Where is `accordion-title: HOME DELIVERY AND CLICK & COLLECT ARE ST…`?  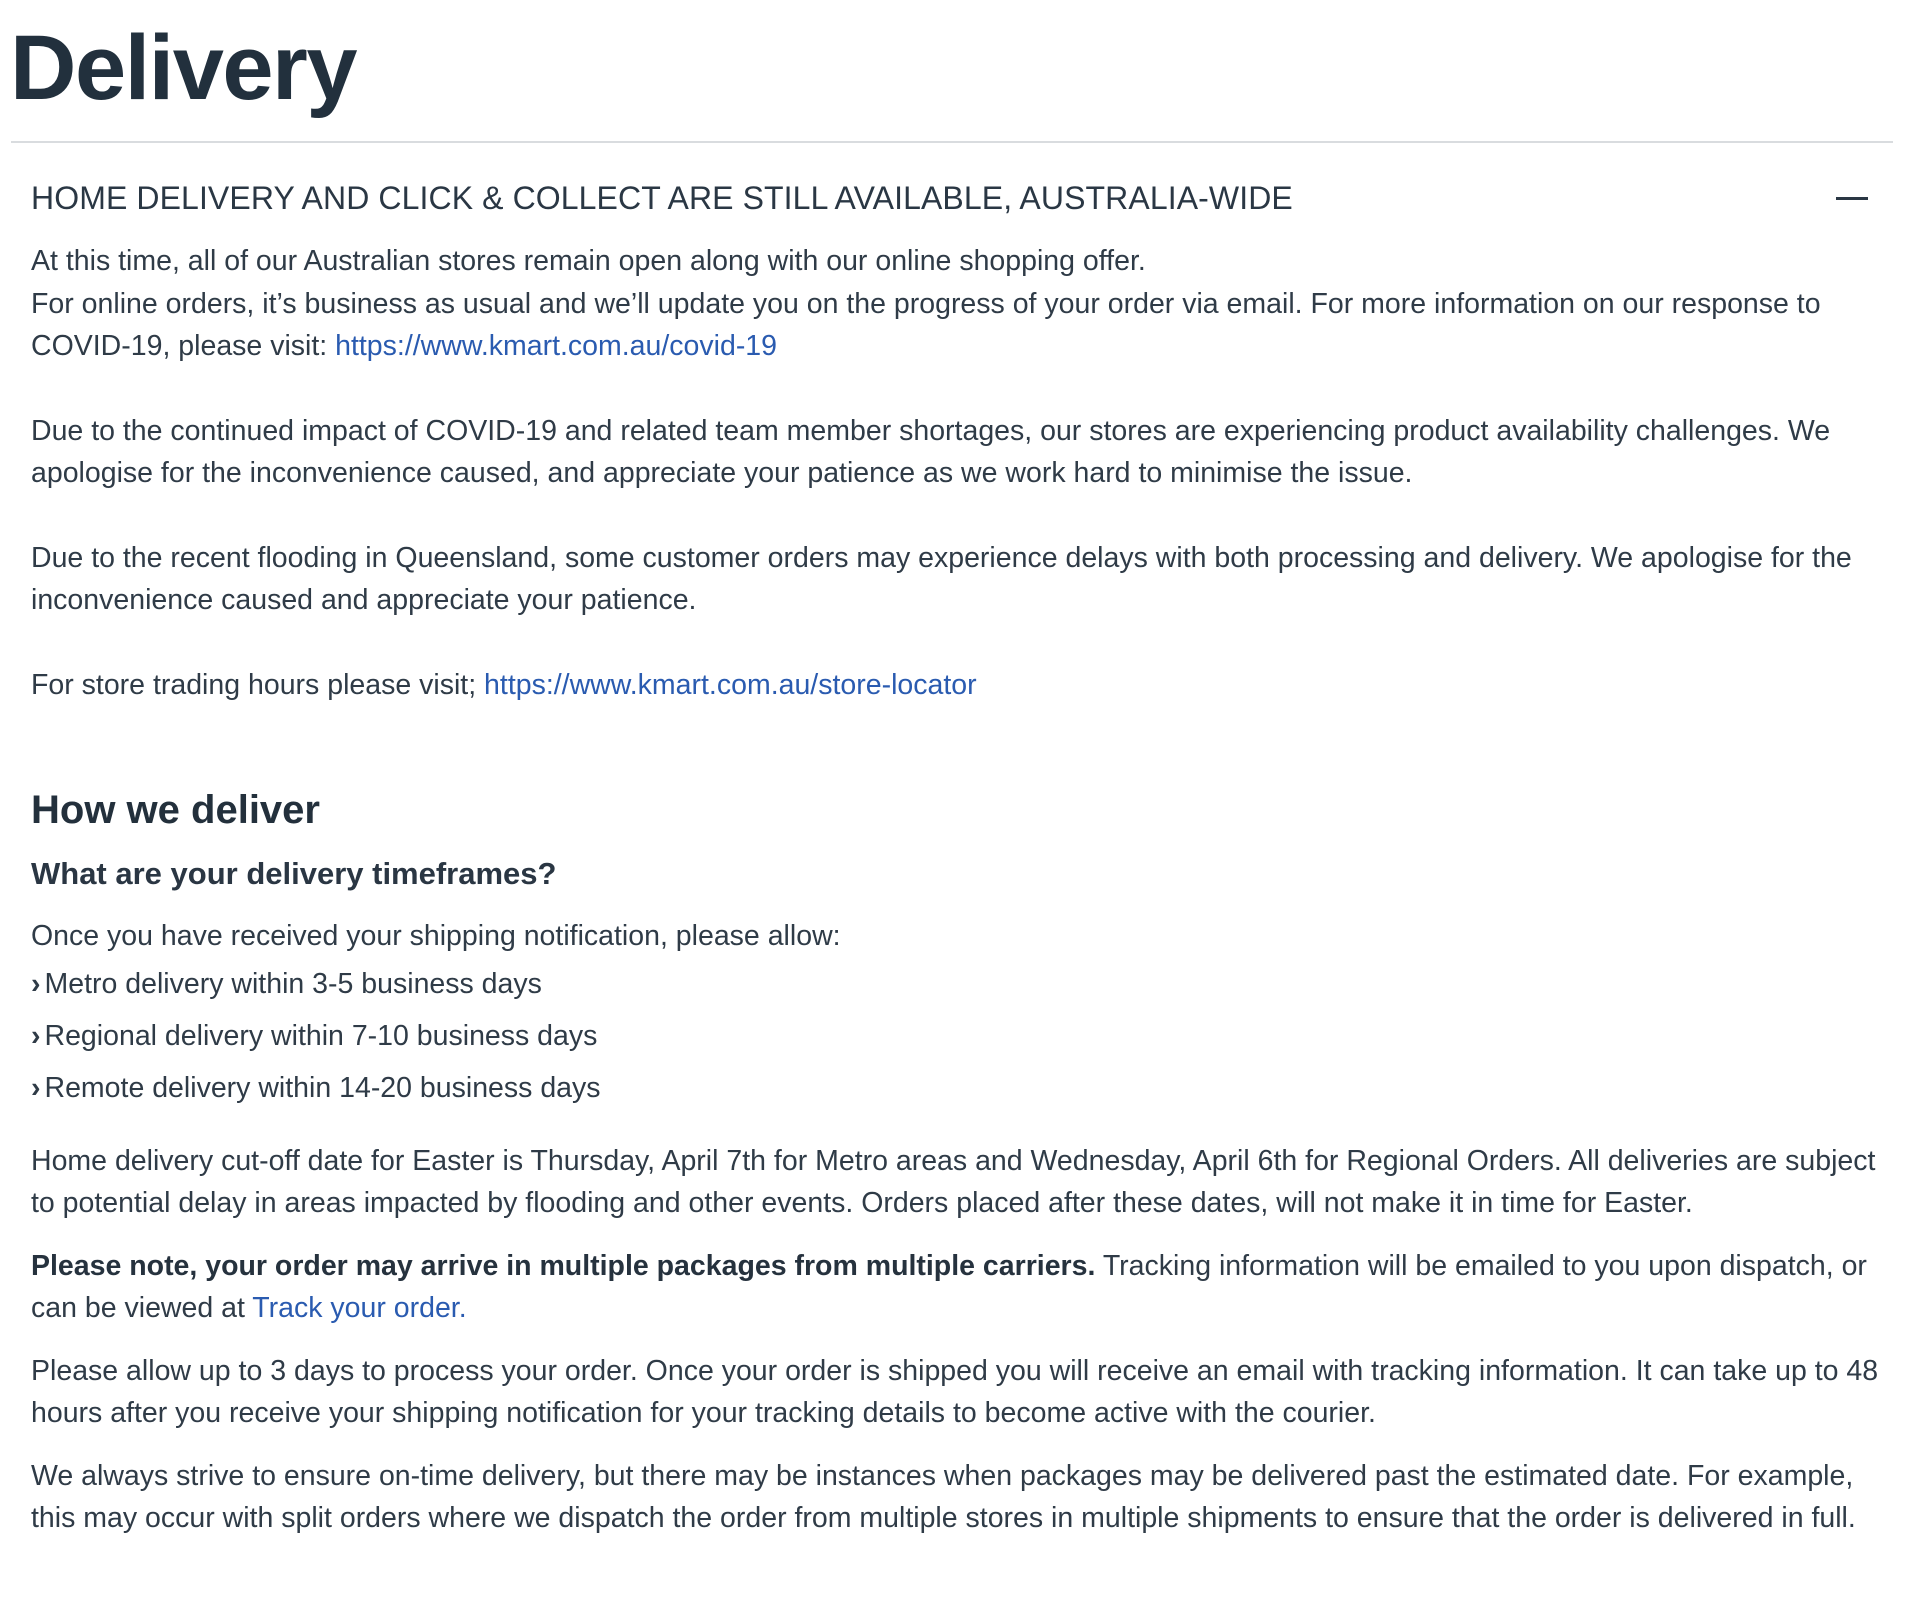 accordion-title: HOME DELIVERY AND CLICK & COLLECT ARE ST… is located at coordinates (662, 198).